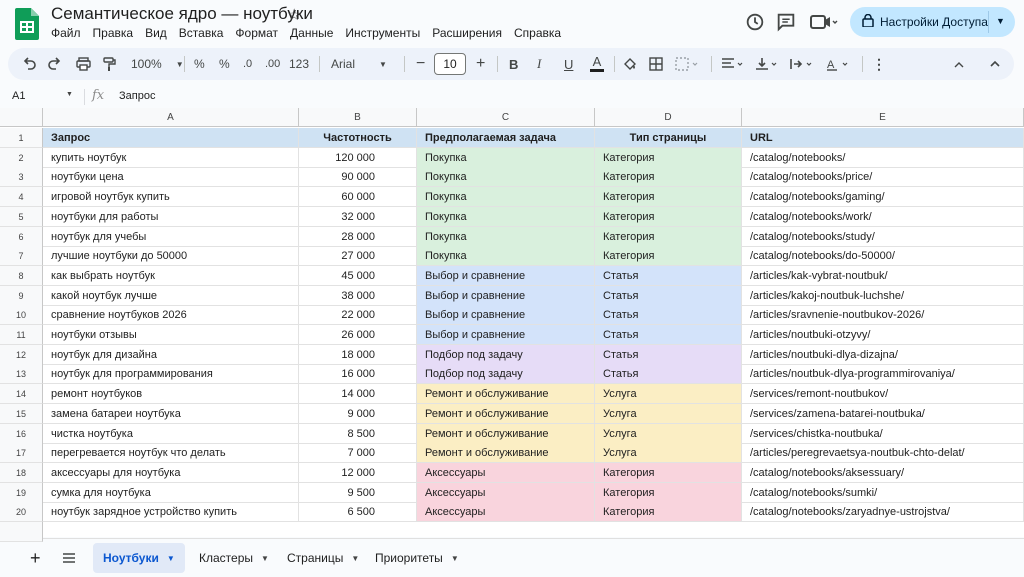 This screenshot has height=577, width=1024. I want to click on header-cell: Предполагаемая задача, so click(506, 138).